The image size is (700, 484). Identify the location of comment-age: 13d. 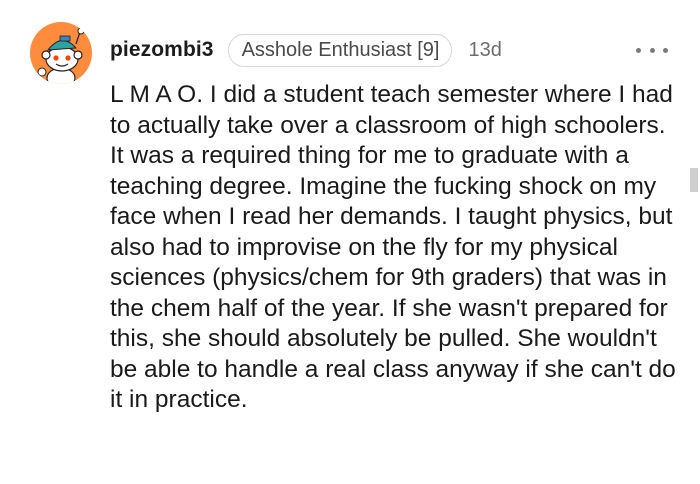
(485, 49).